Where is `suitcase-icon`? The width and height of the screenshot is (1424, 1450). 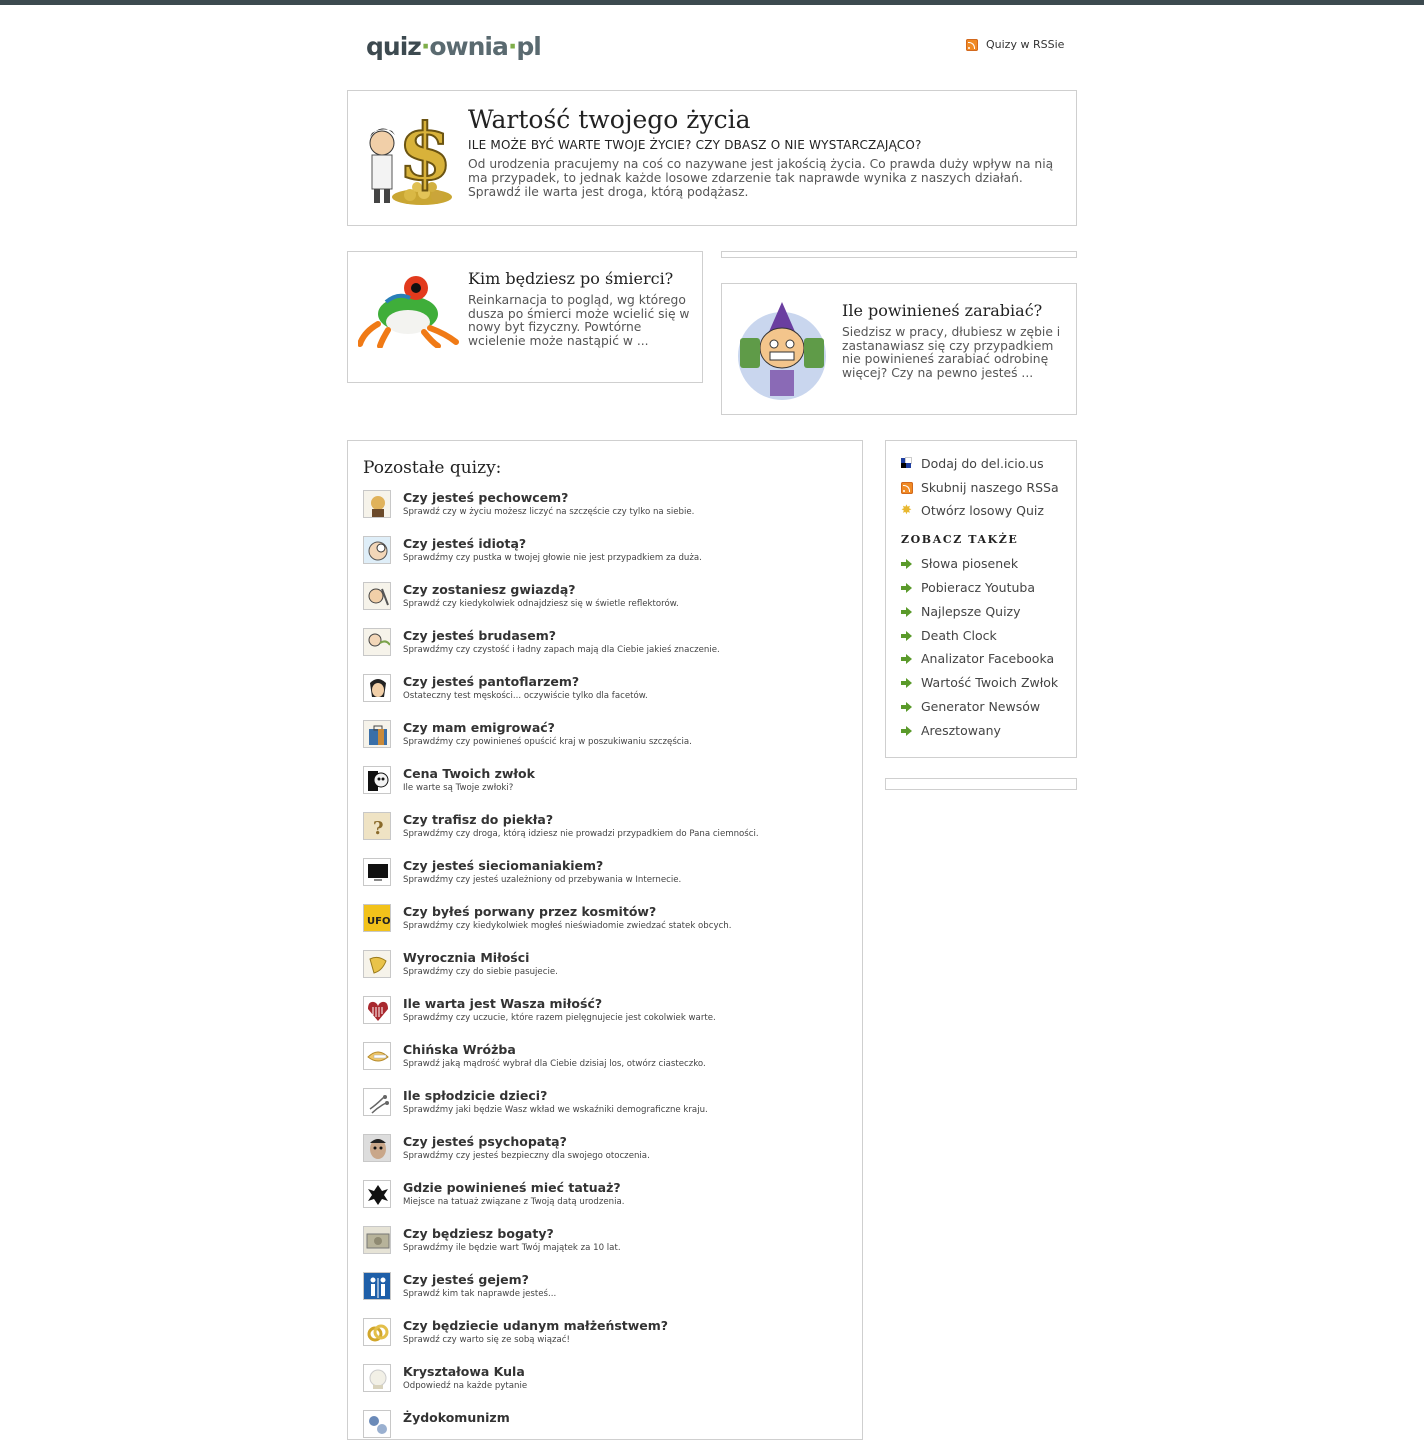
suitcase-icon is located at coordinates (377, 734).